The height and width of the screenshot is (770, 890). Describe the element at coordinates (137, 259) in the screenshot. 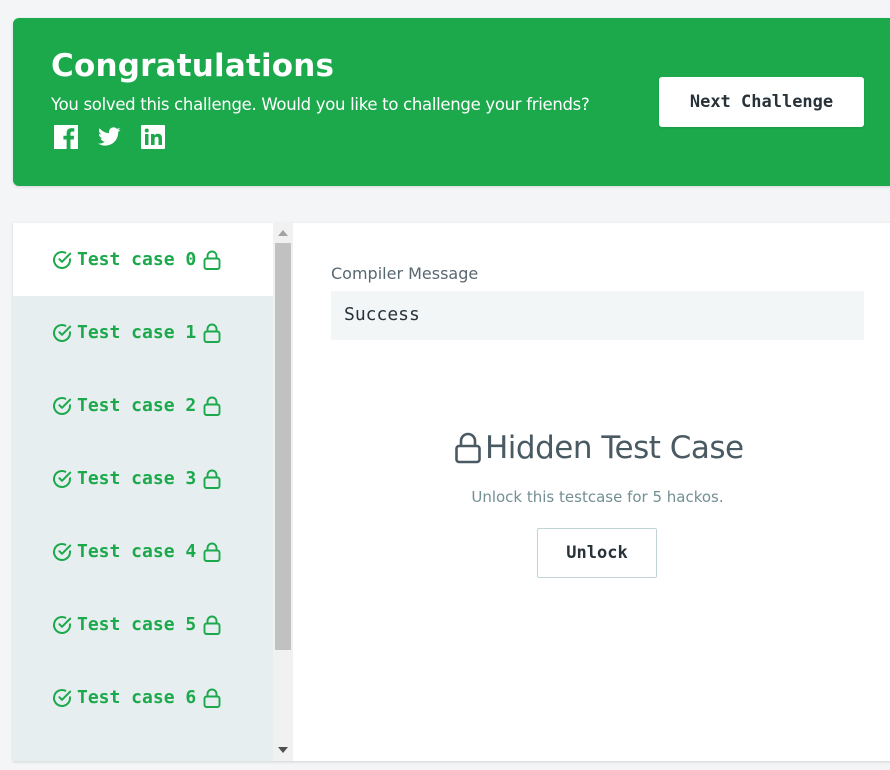

I see `testcase-label: Test case 0` at that location.